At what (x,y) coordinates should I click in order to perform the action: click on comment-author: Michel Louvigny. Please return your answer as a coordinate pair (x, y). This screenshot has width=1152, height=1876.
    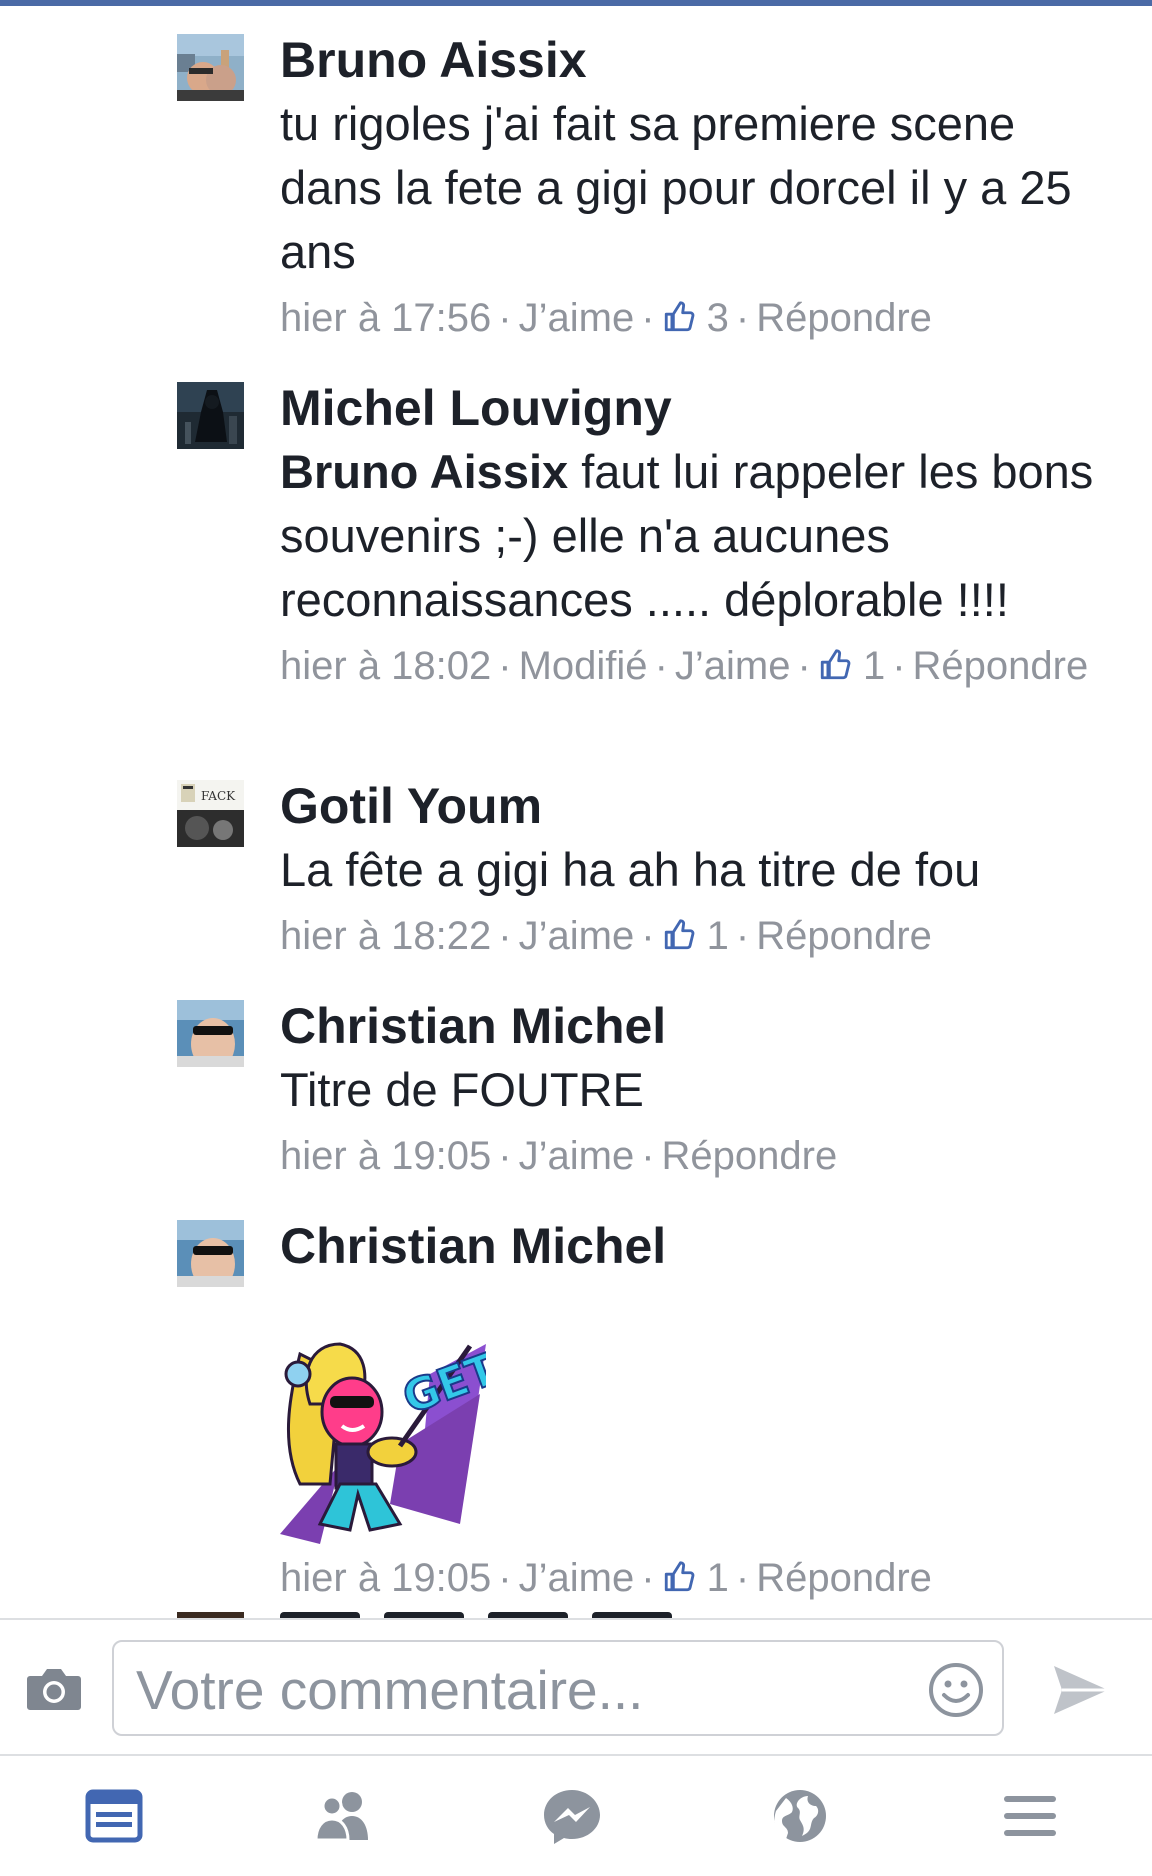
    Looking at the image, I should click on (702, 408).